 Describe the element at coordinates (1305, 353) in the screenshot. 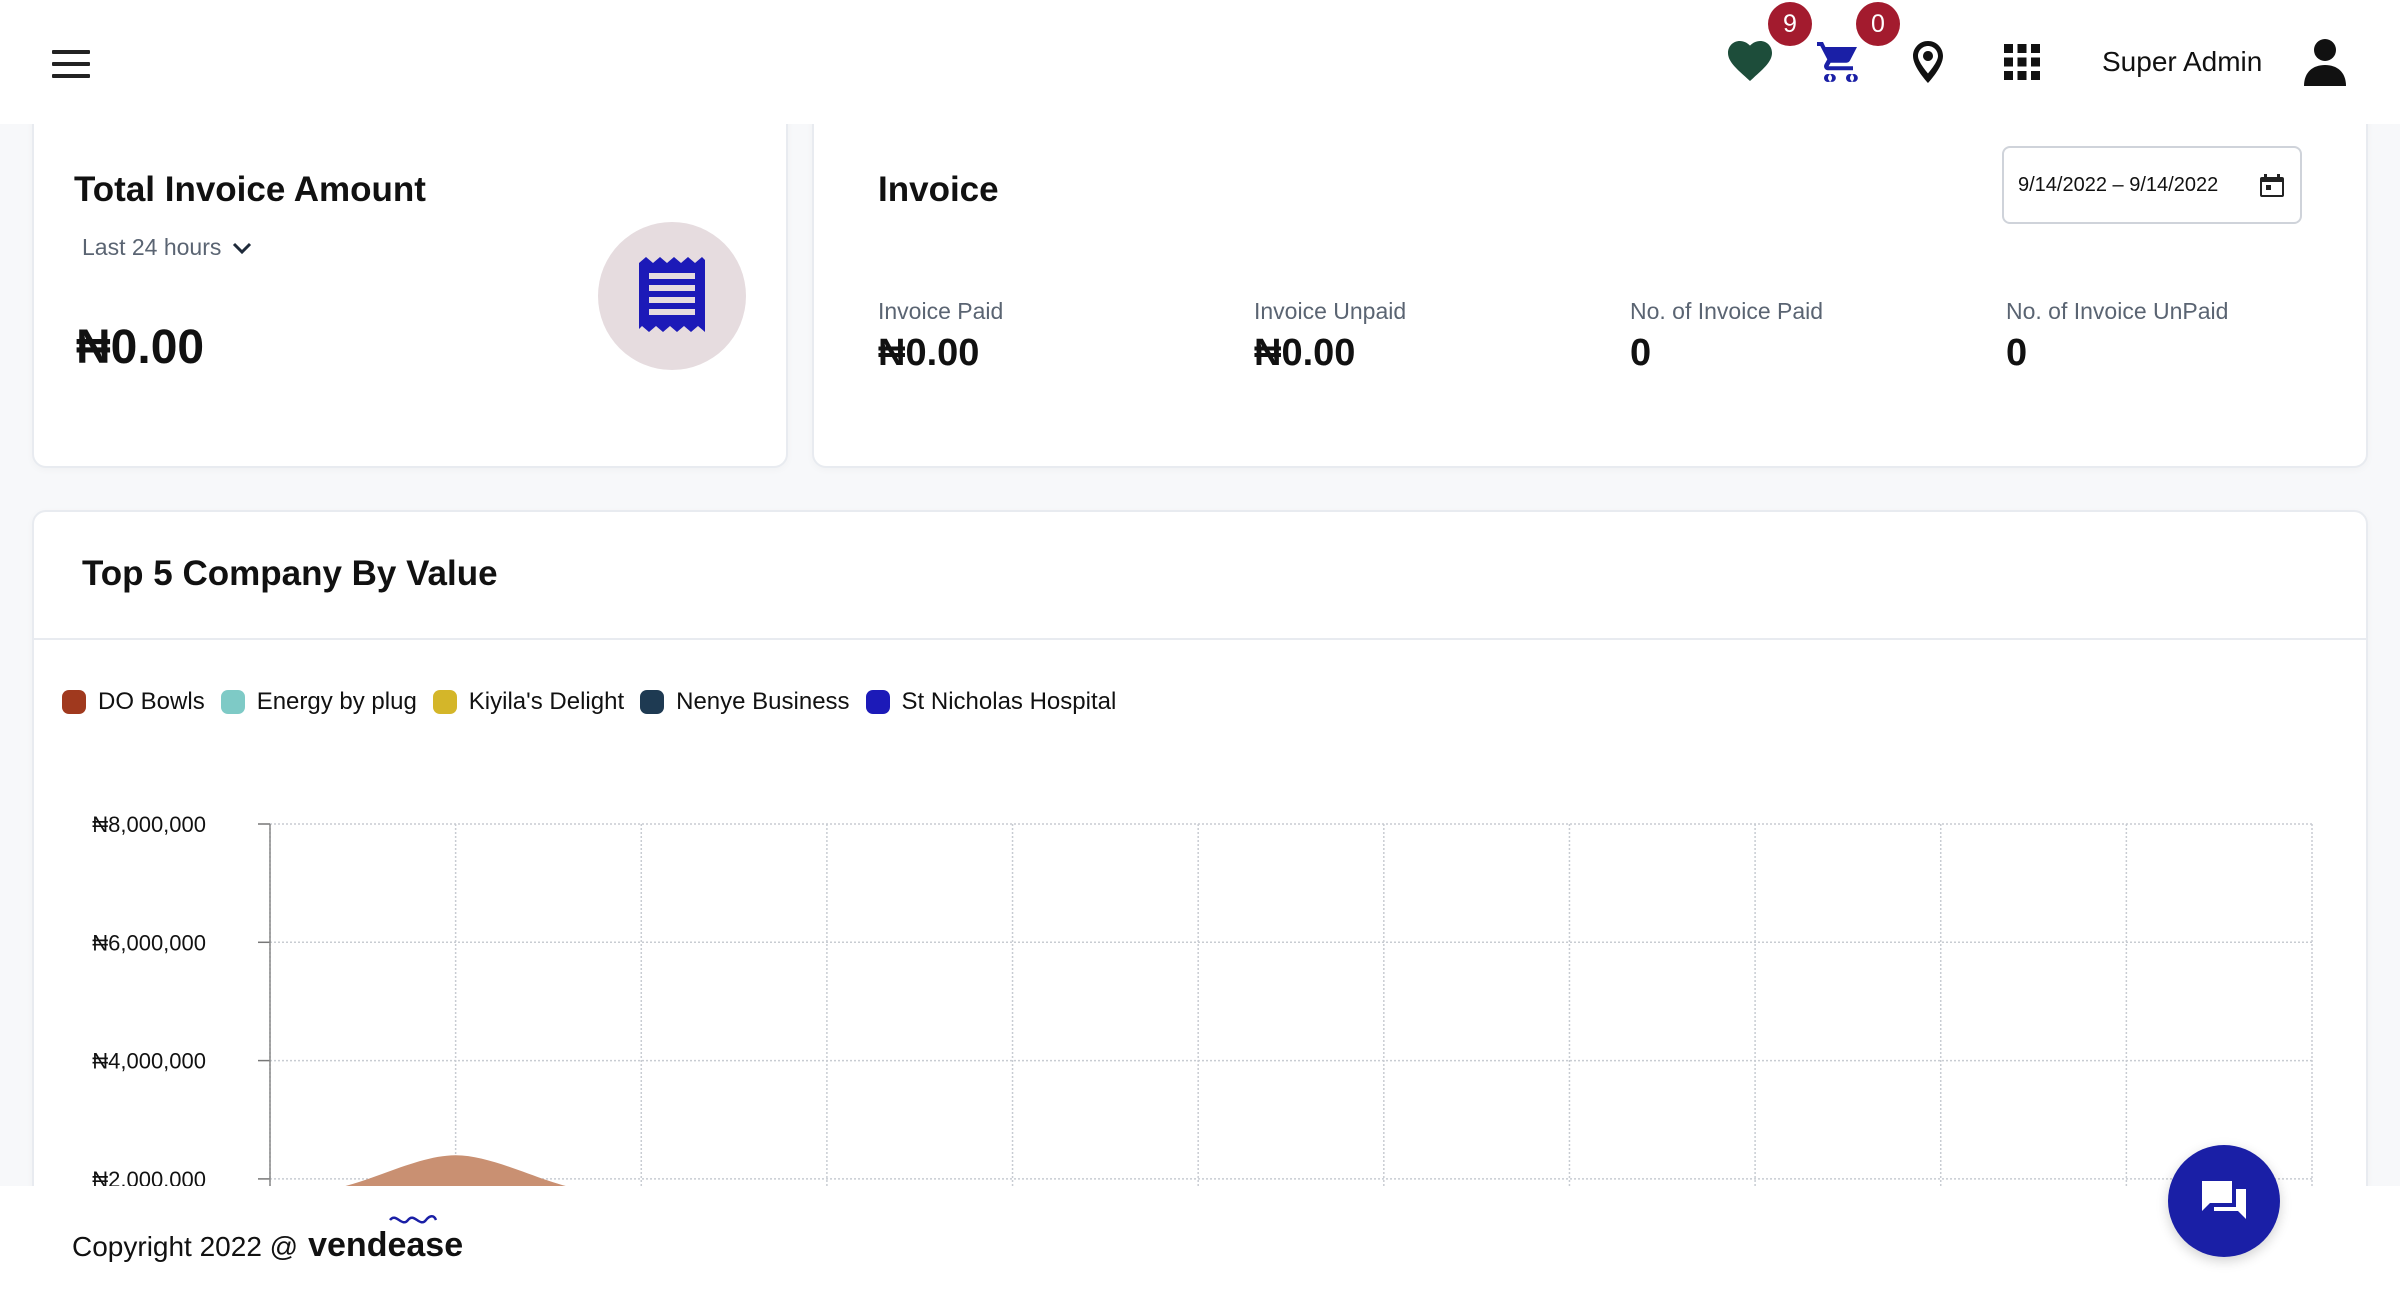

I see `stat-value-invoice-unpaid: ₦0.00` at that location.